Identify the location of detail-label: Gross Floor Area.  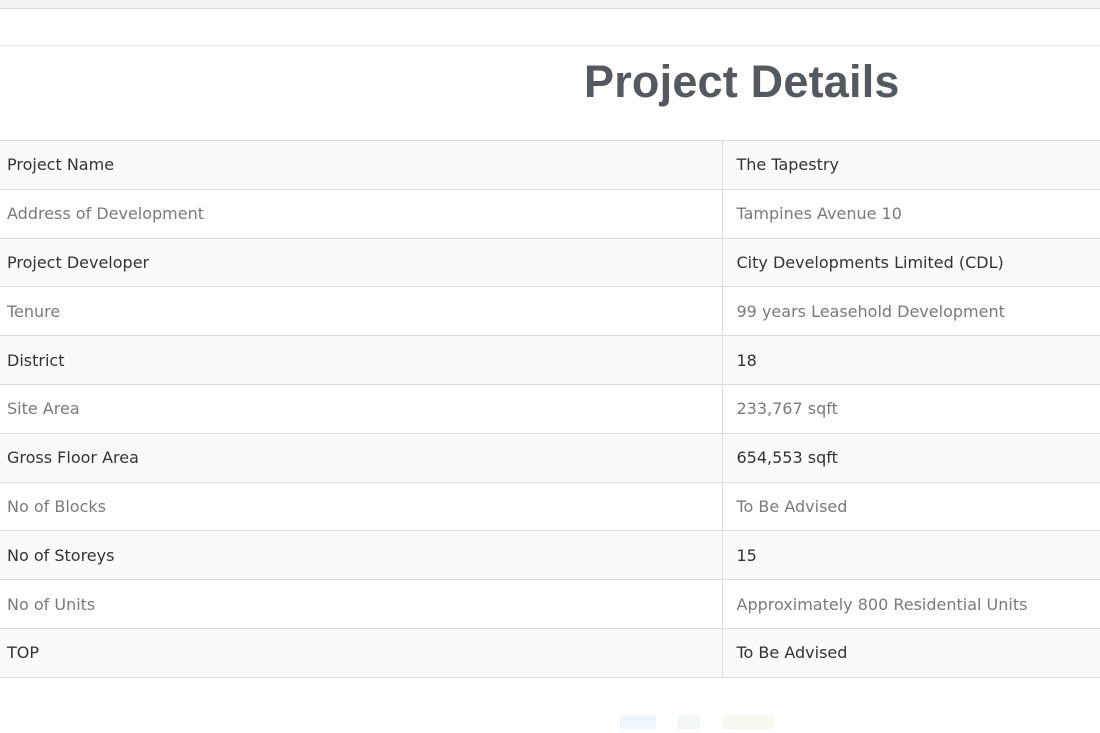
(361, 458).